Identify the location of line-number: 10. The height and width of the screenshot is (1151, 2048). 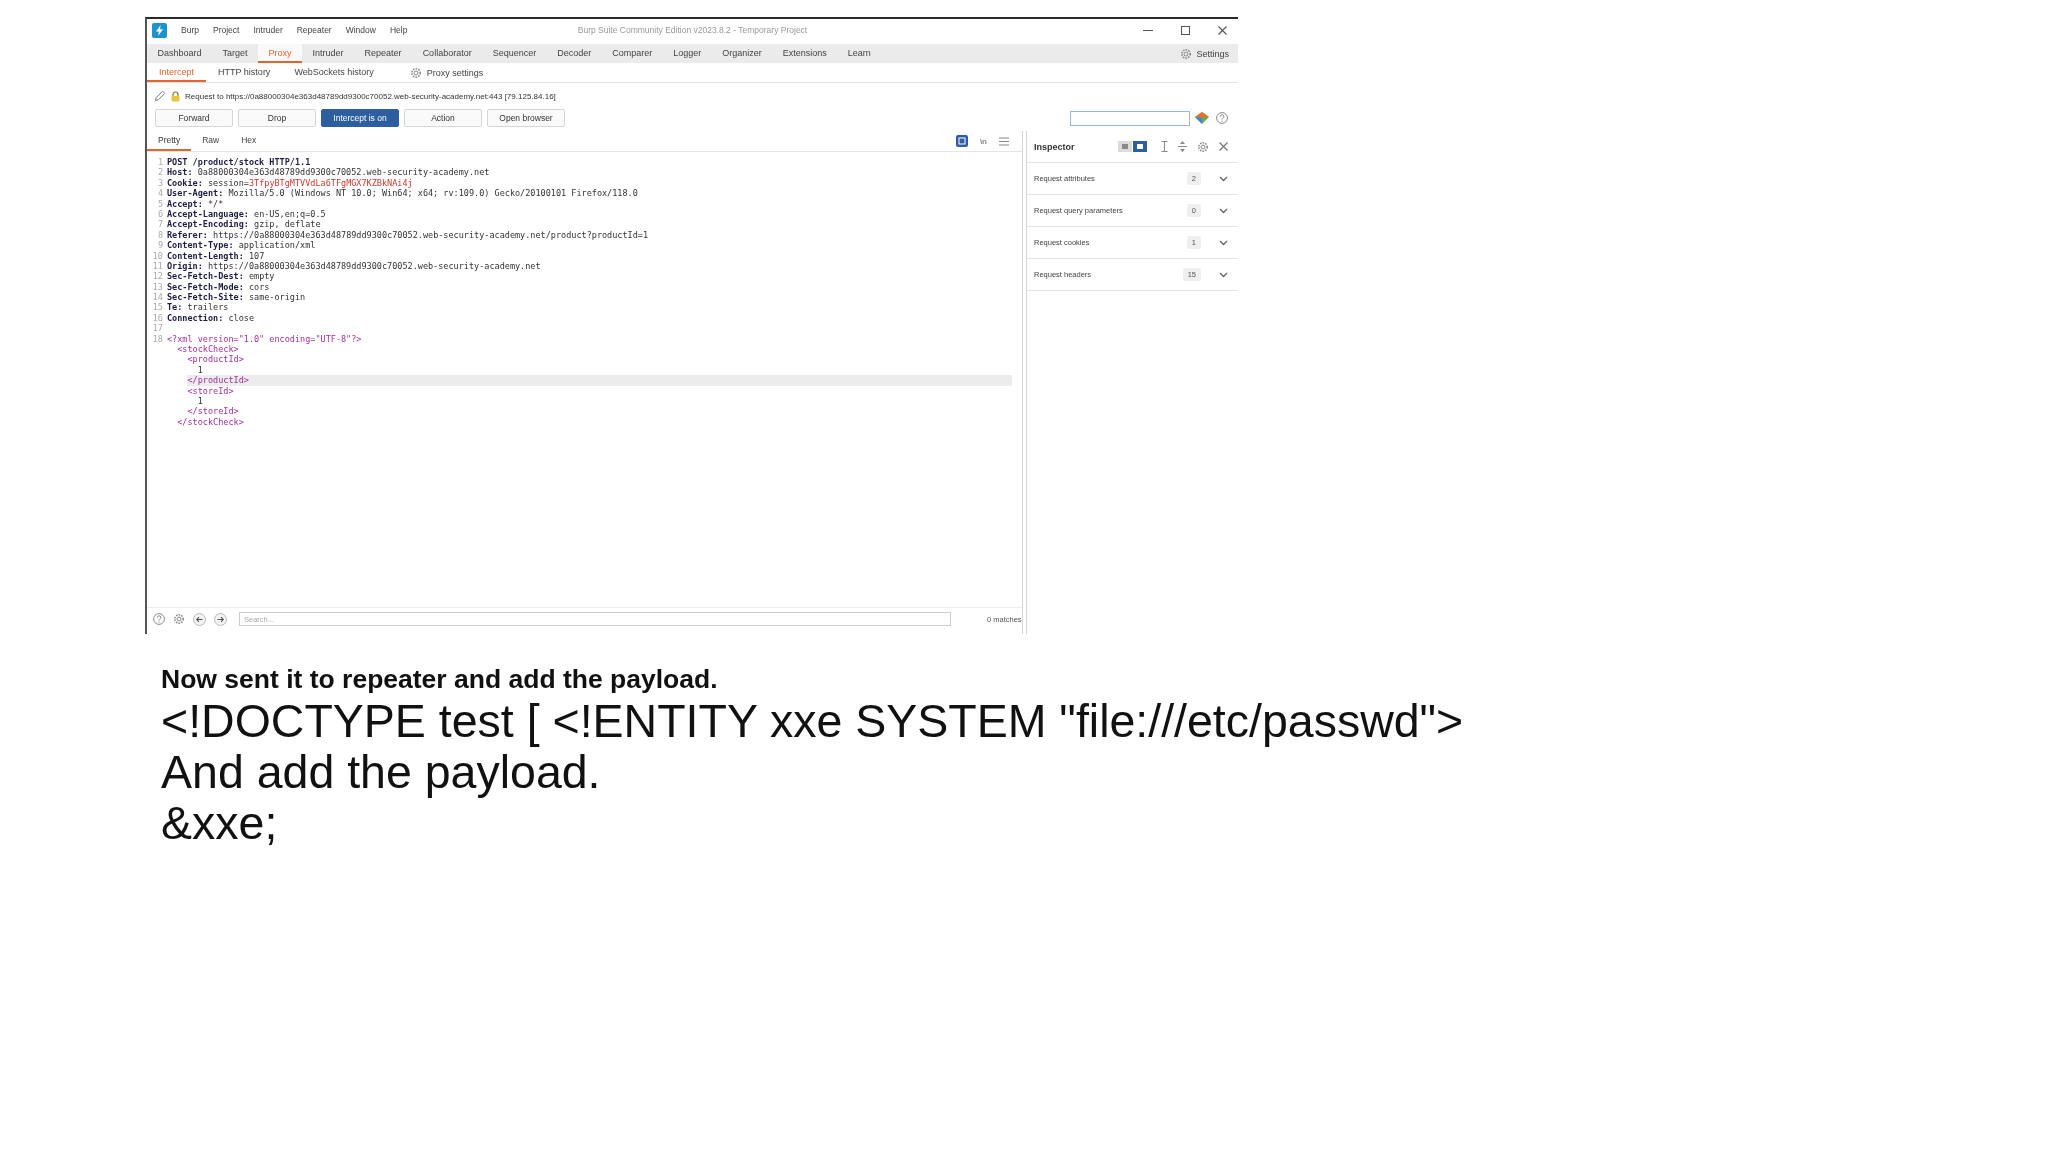
(157, 255).